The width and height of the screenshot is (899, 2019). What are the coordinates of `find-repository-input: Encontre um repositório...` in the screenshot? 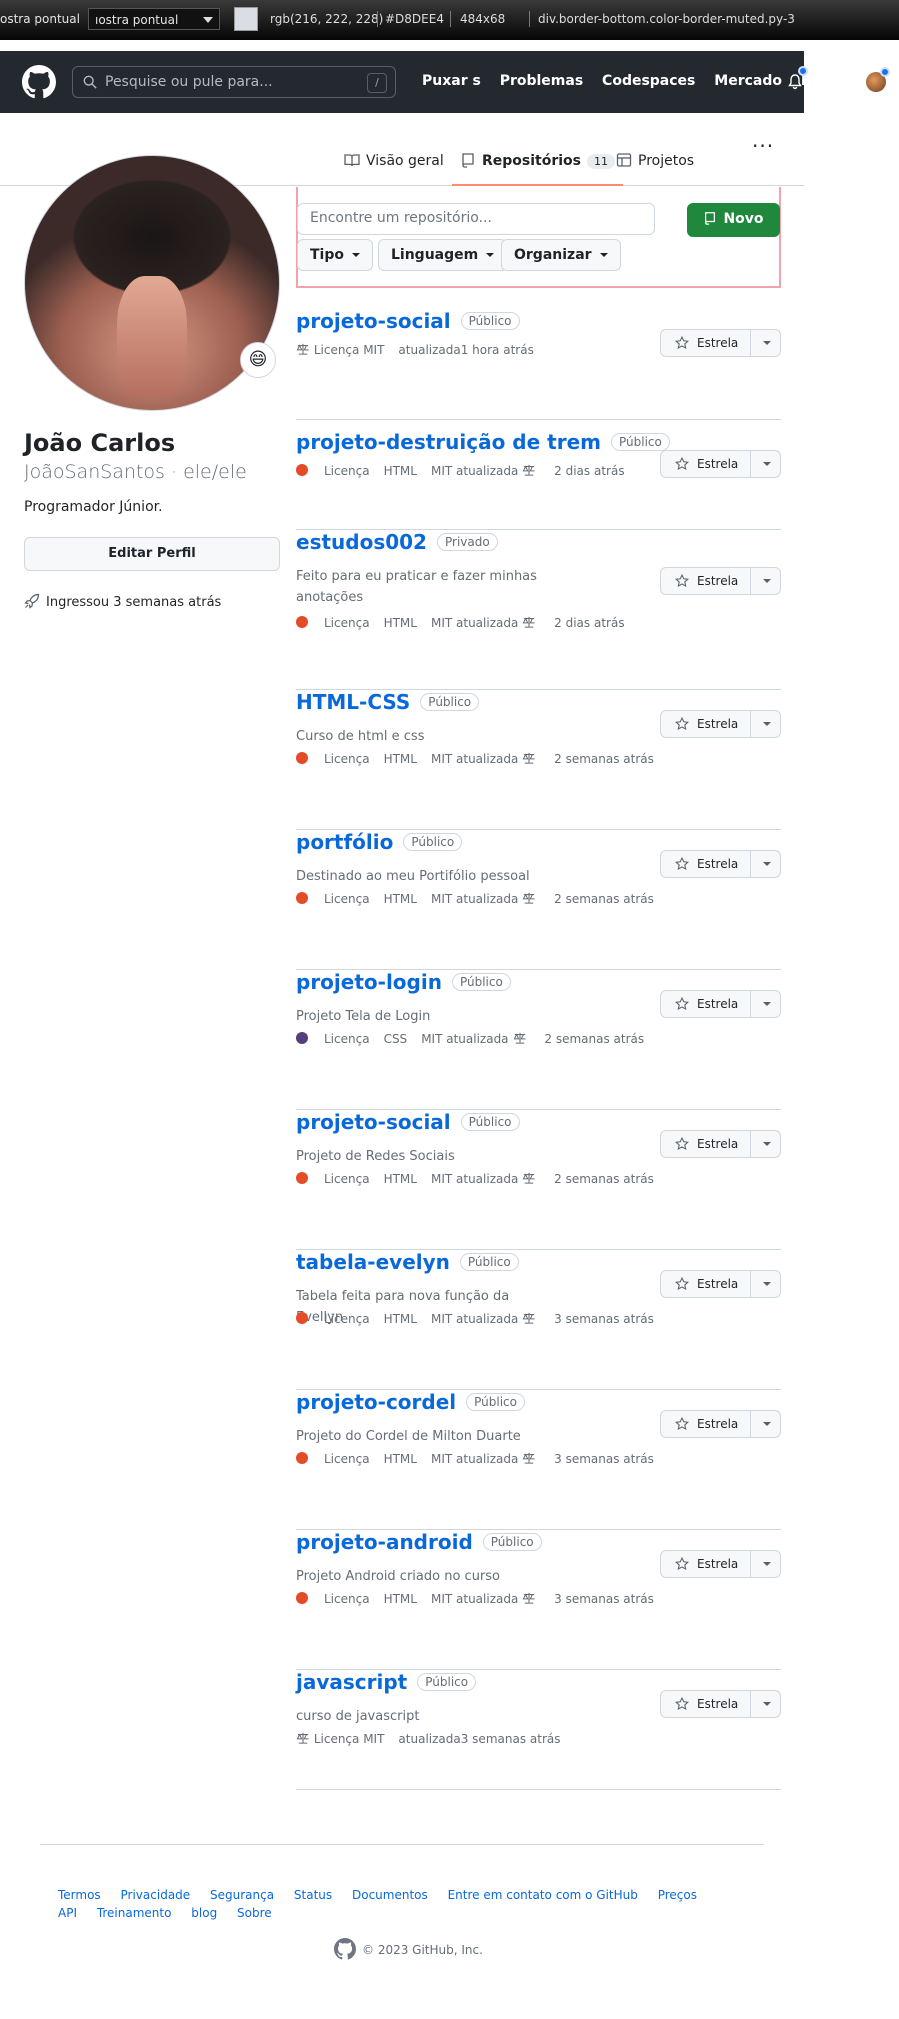 It's located at (476, 219).